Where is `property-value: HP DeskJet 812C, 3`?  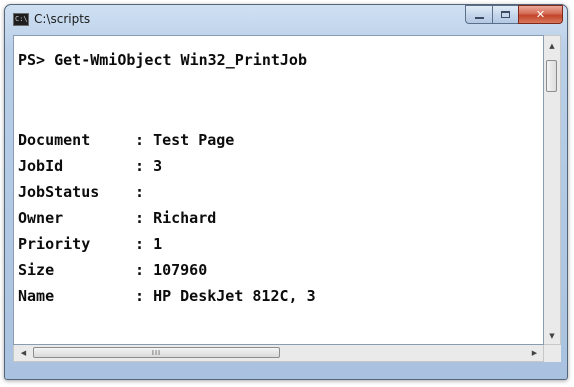 property-value: HP DeskJet 812C, 3 is located at coordinates (234, 296).